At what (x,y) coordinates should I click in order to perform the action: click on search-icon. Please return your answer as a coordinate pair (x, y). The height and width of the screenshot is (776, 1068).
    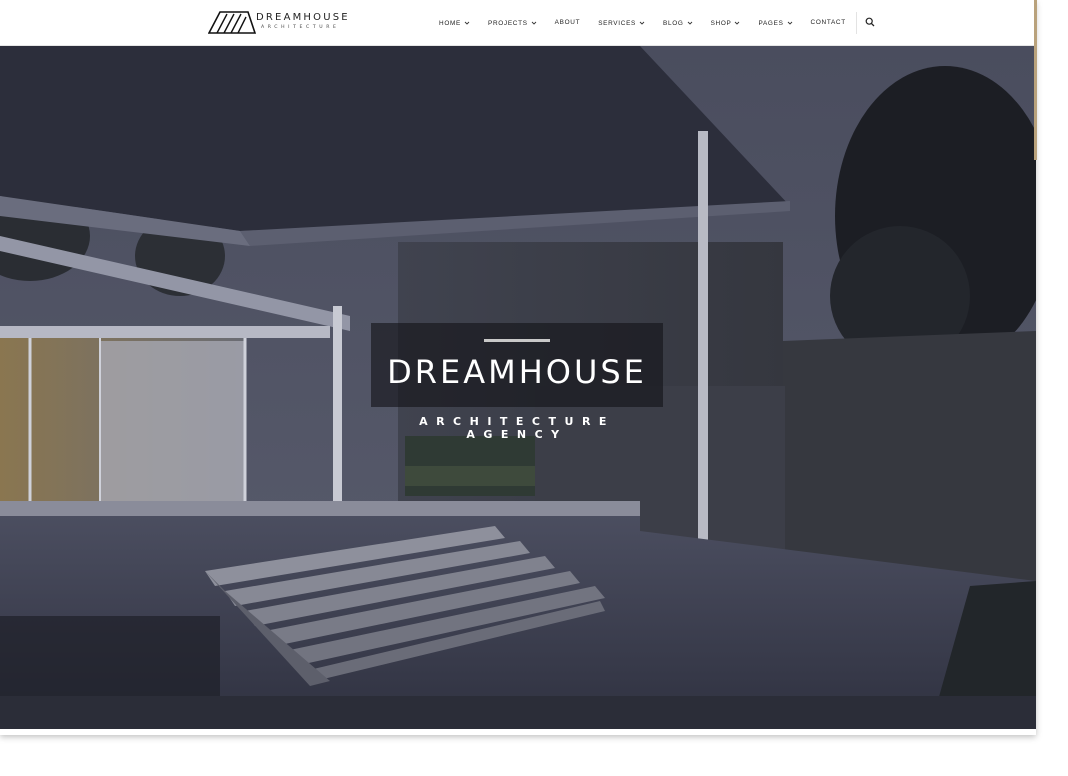
    Looking at the image, I should click on (870, 22).